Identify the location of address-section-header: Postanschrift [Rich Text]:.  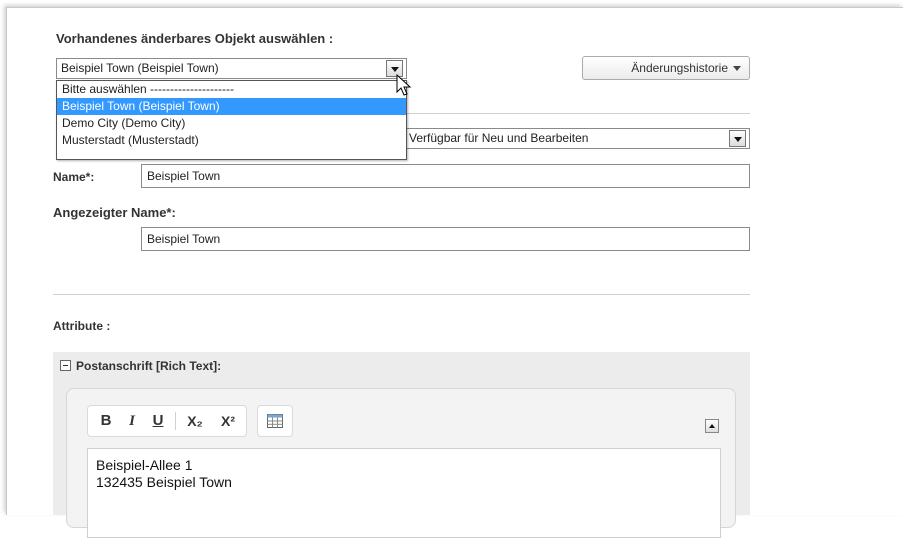
(140, 366).